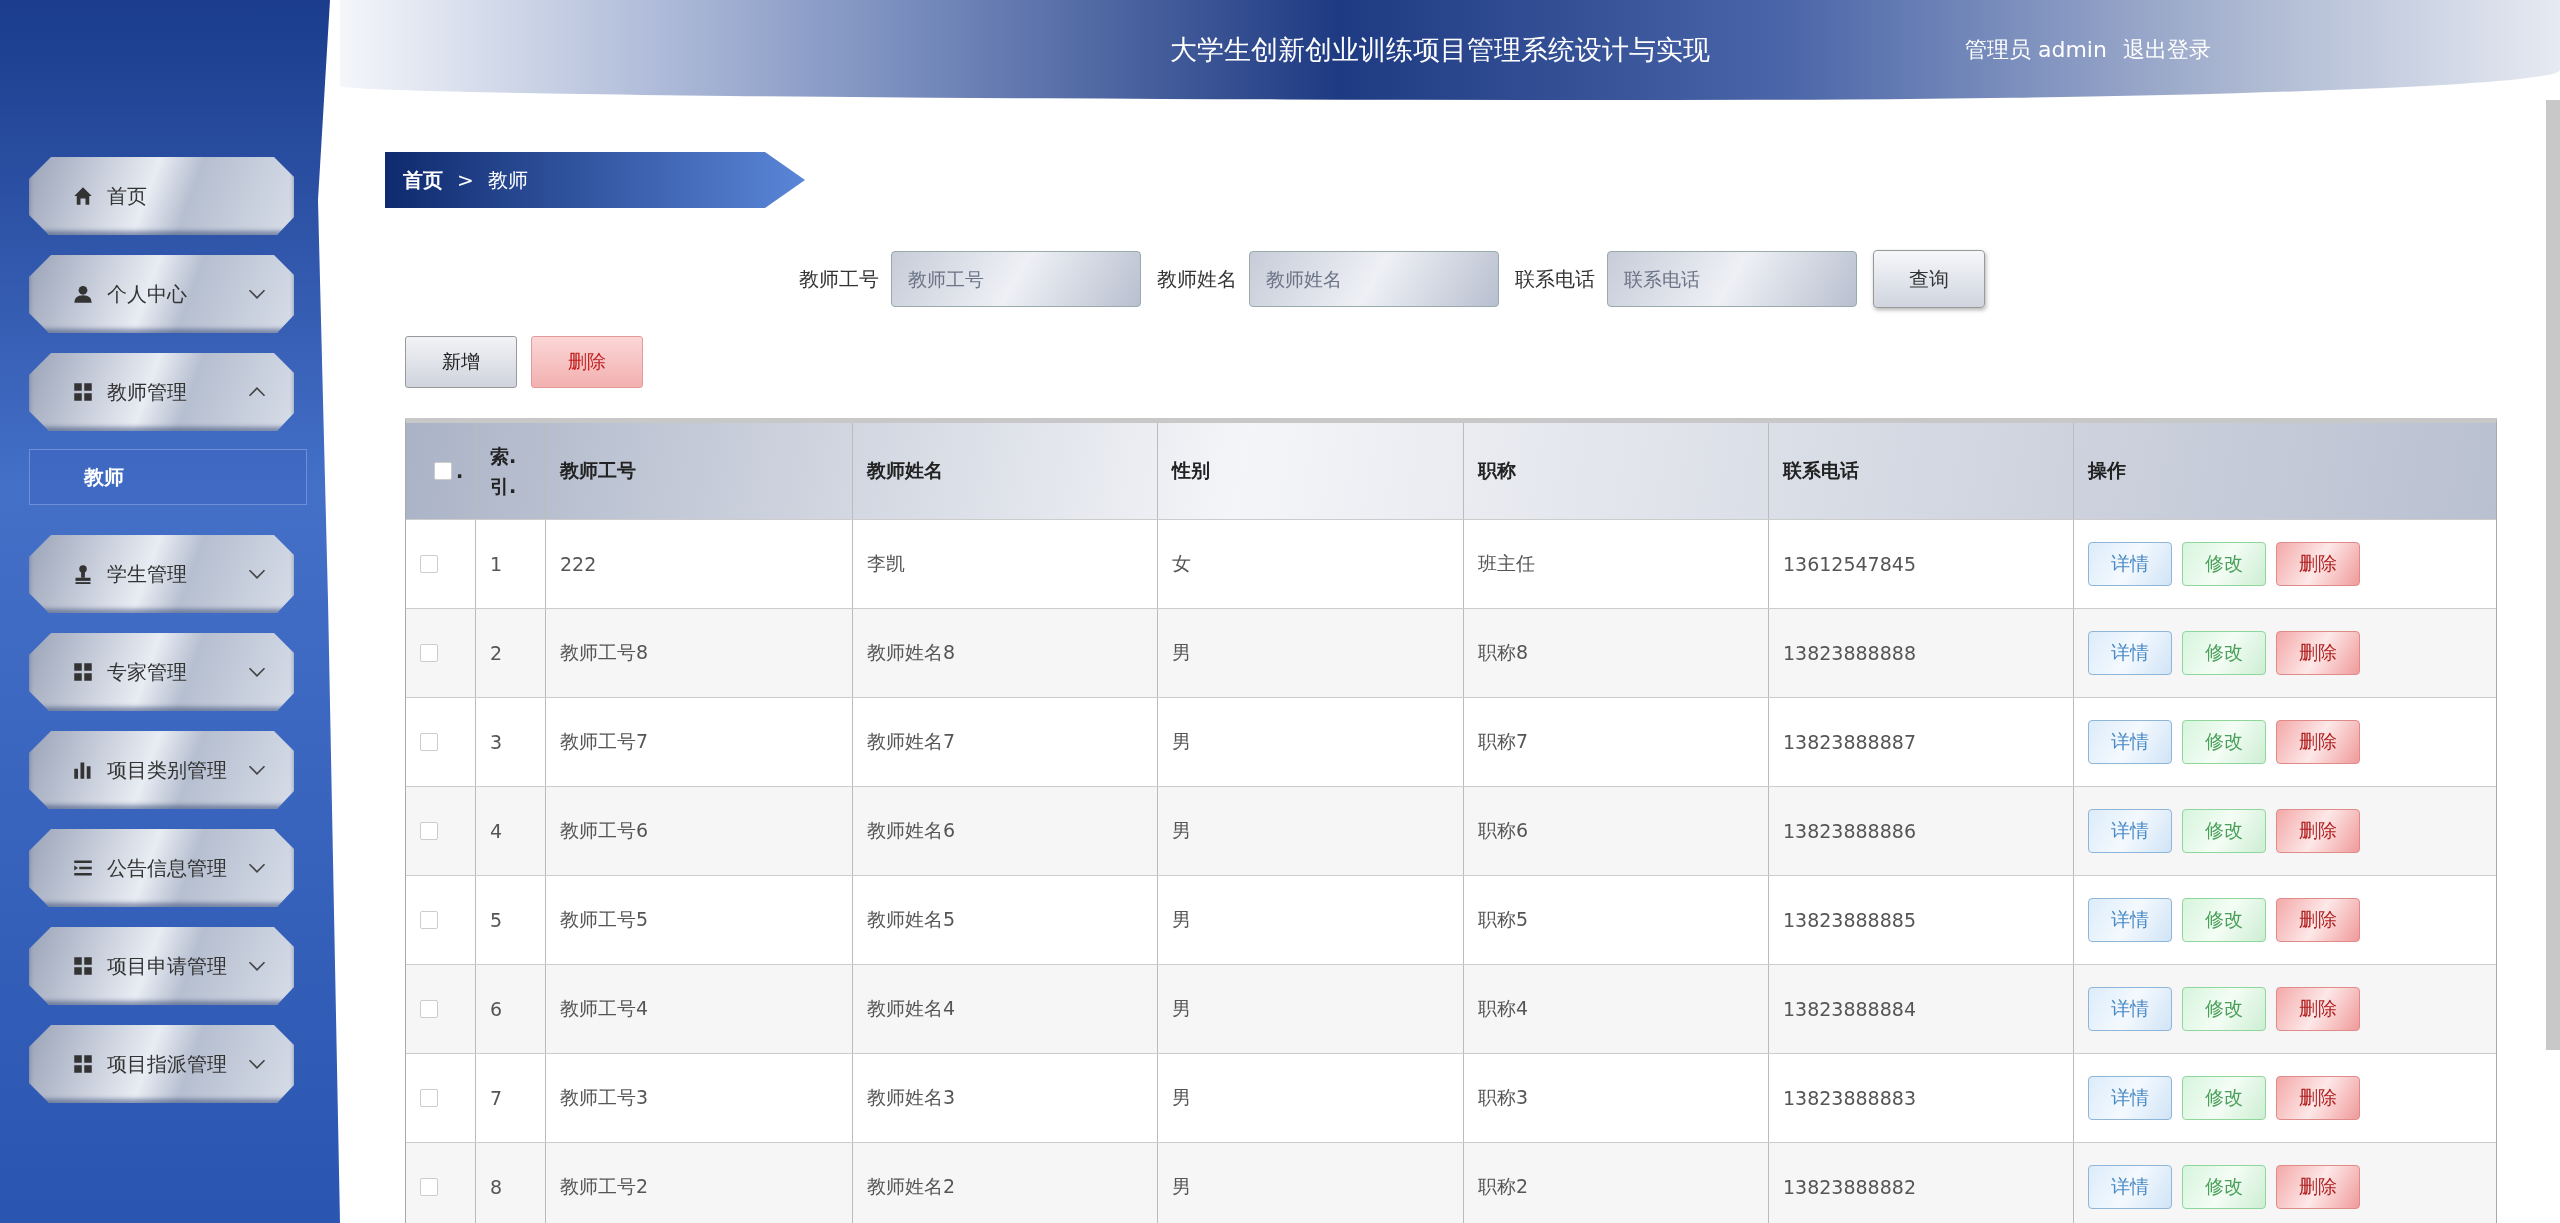 The height and width of the screenshot is (1223, 2560). Describe the element at coordinates (161, 770) in the screenshot. I see `menu-item: 项目类别管理` at that location.